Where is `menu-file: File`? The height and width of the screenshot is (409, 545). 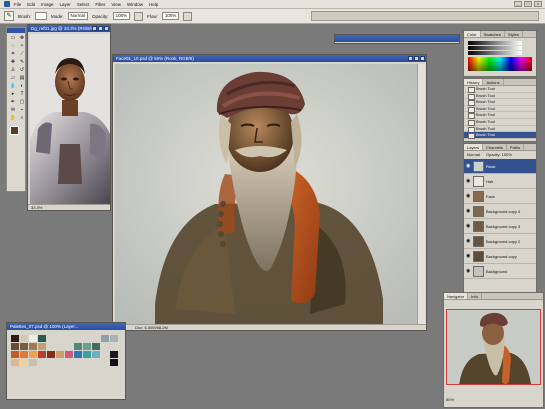 menu-file: File is located at coordinates (17, 4).